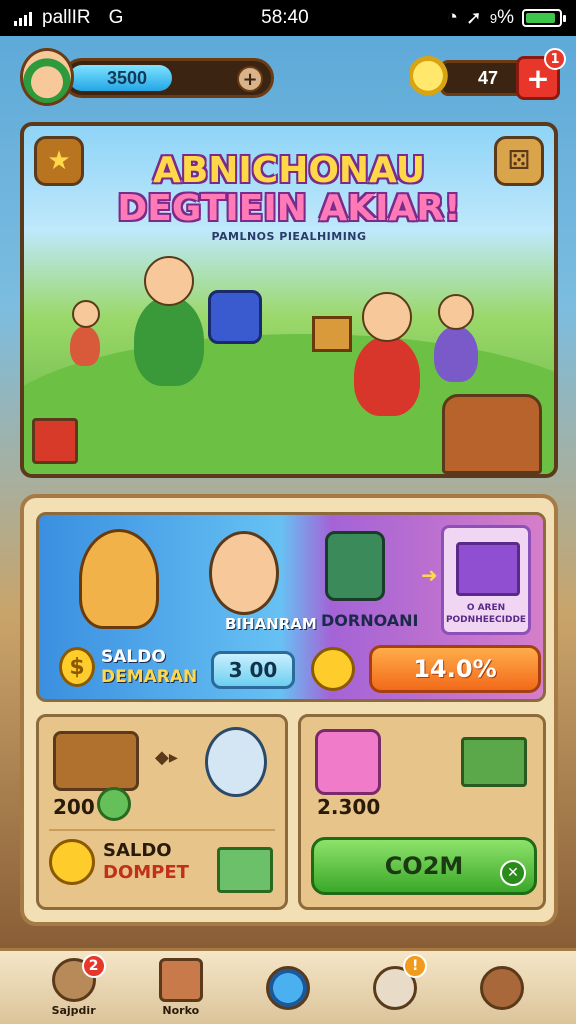 Image resolution: width=576 pixels, height=1024 pixels. I want to click on bottom-nav: Sajpdir 2 Norko !, so click(288, 986).